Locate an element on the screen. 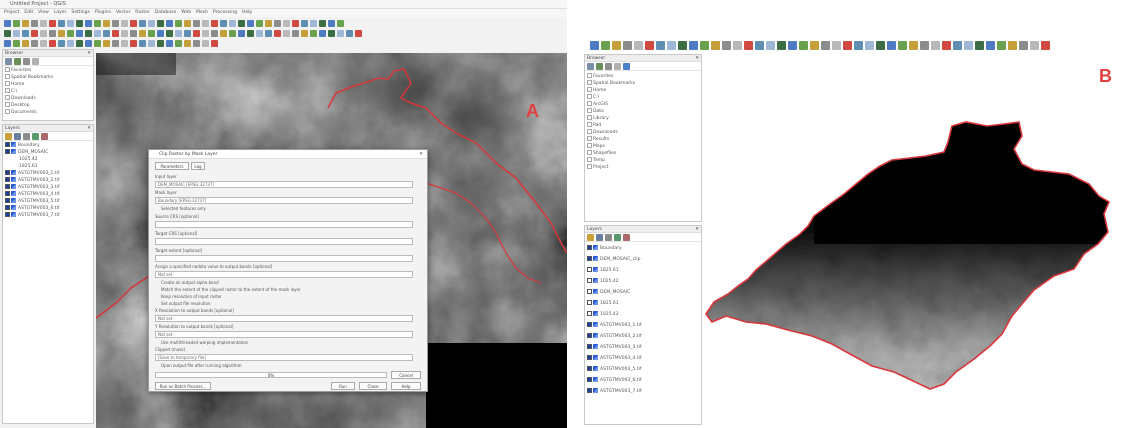 The width and height of the screenshot is (1137, 428). browser-item: Favorites is located at coordinates (48, 70).